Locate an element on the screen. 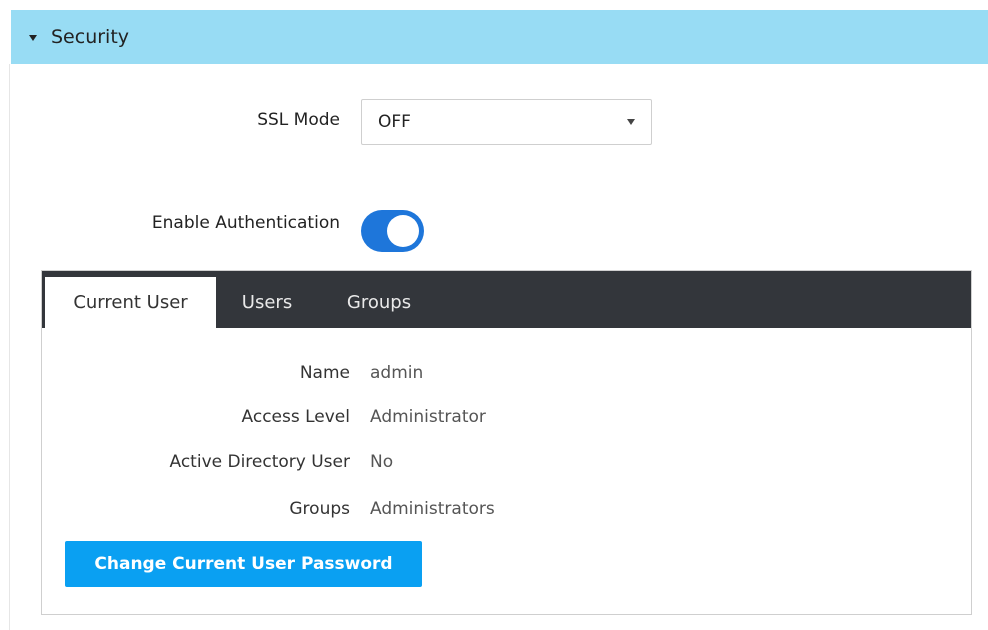 The height and width of the screenshot is (630, 988). section-title: Security is located at coordinates (90, 37).